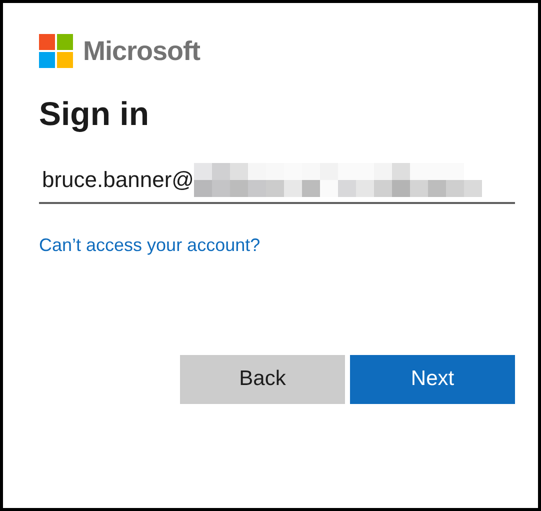 The image size is (541, 511). Describe the element at coordinates (94, 114) in the screenshot. I see `page-title: Sign in` at that location.